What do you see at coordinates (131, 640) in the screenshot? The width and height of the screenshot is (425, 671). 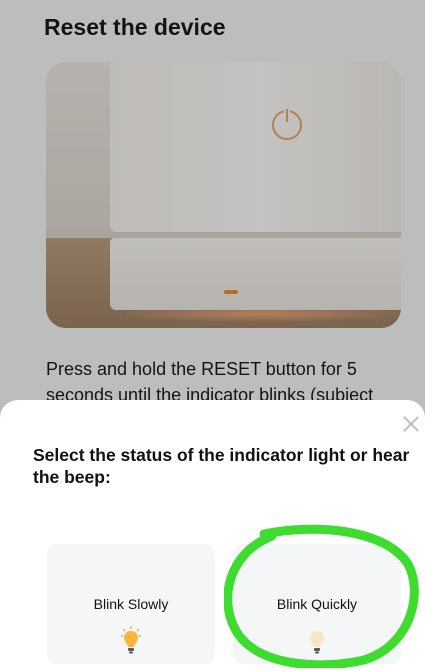 I see `bulb-blinking-icon` at bounding box center [131, 640].